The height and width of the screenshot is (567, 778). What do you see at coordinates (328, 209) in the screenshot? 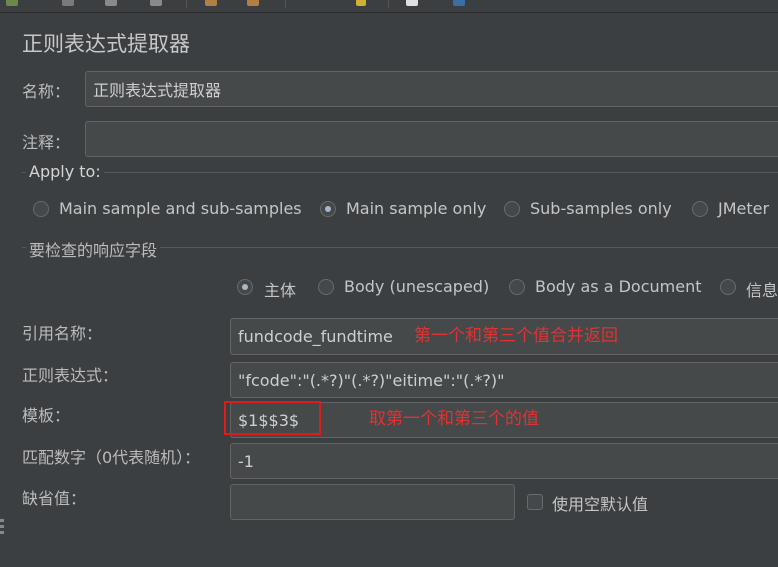
I see `radio-main-only` at bounding box center [328, 209].